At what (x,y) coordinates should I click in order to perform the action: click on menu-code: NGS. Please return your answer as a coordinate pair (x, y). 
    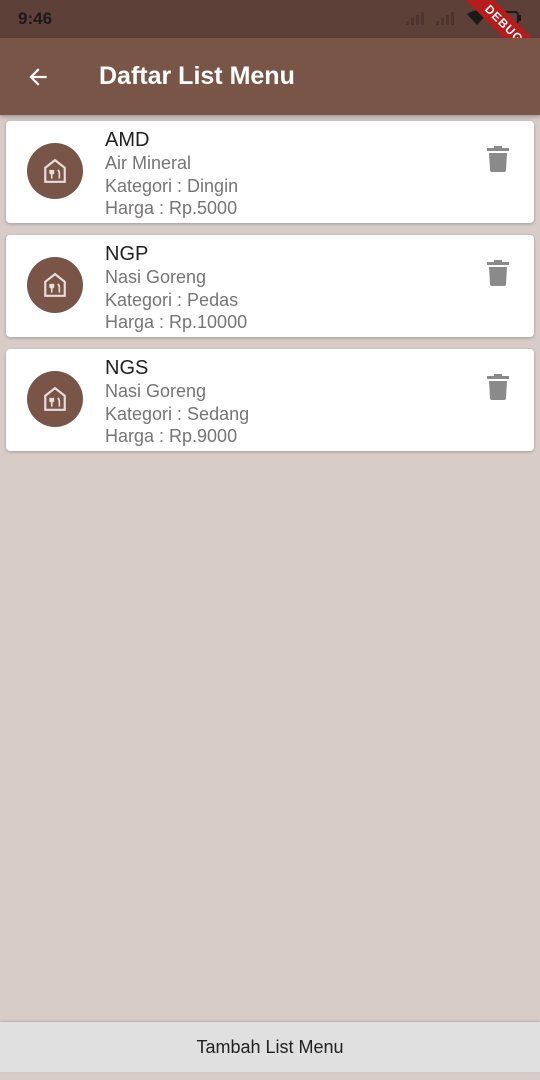
    Looking at the image, I should click on (127, 368).